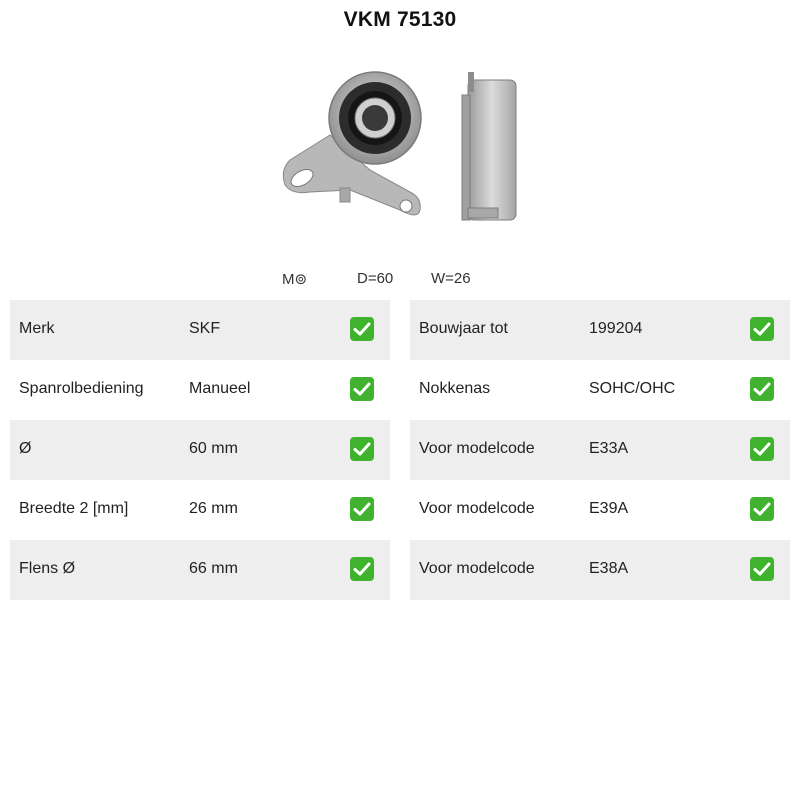 The height and width of the screenshot is (800, 800). Describe the element at coordinates (609, 508) in the screenshot. I see `spec-value: E39A` at that location.